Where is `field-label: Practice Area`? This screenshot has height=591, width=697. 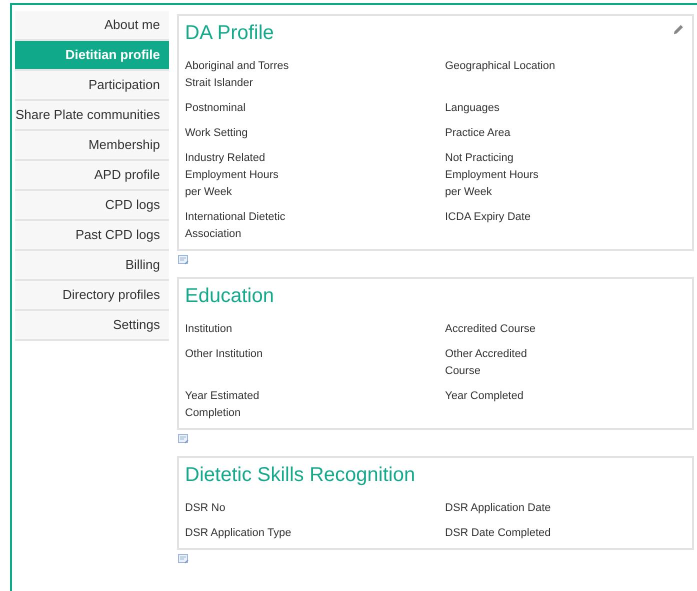
field-label: Practice Area is located at coordinates (477, 133).